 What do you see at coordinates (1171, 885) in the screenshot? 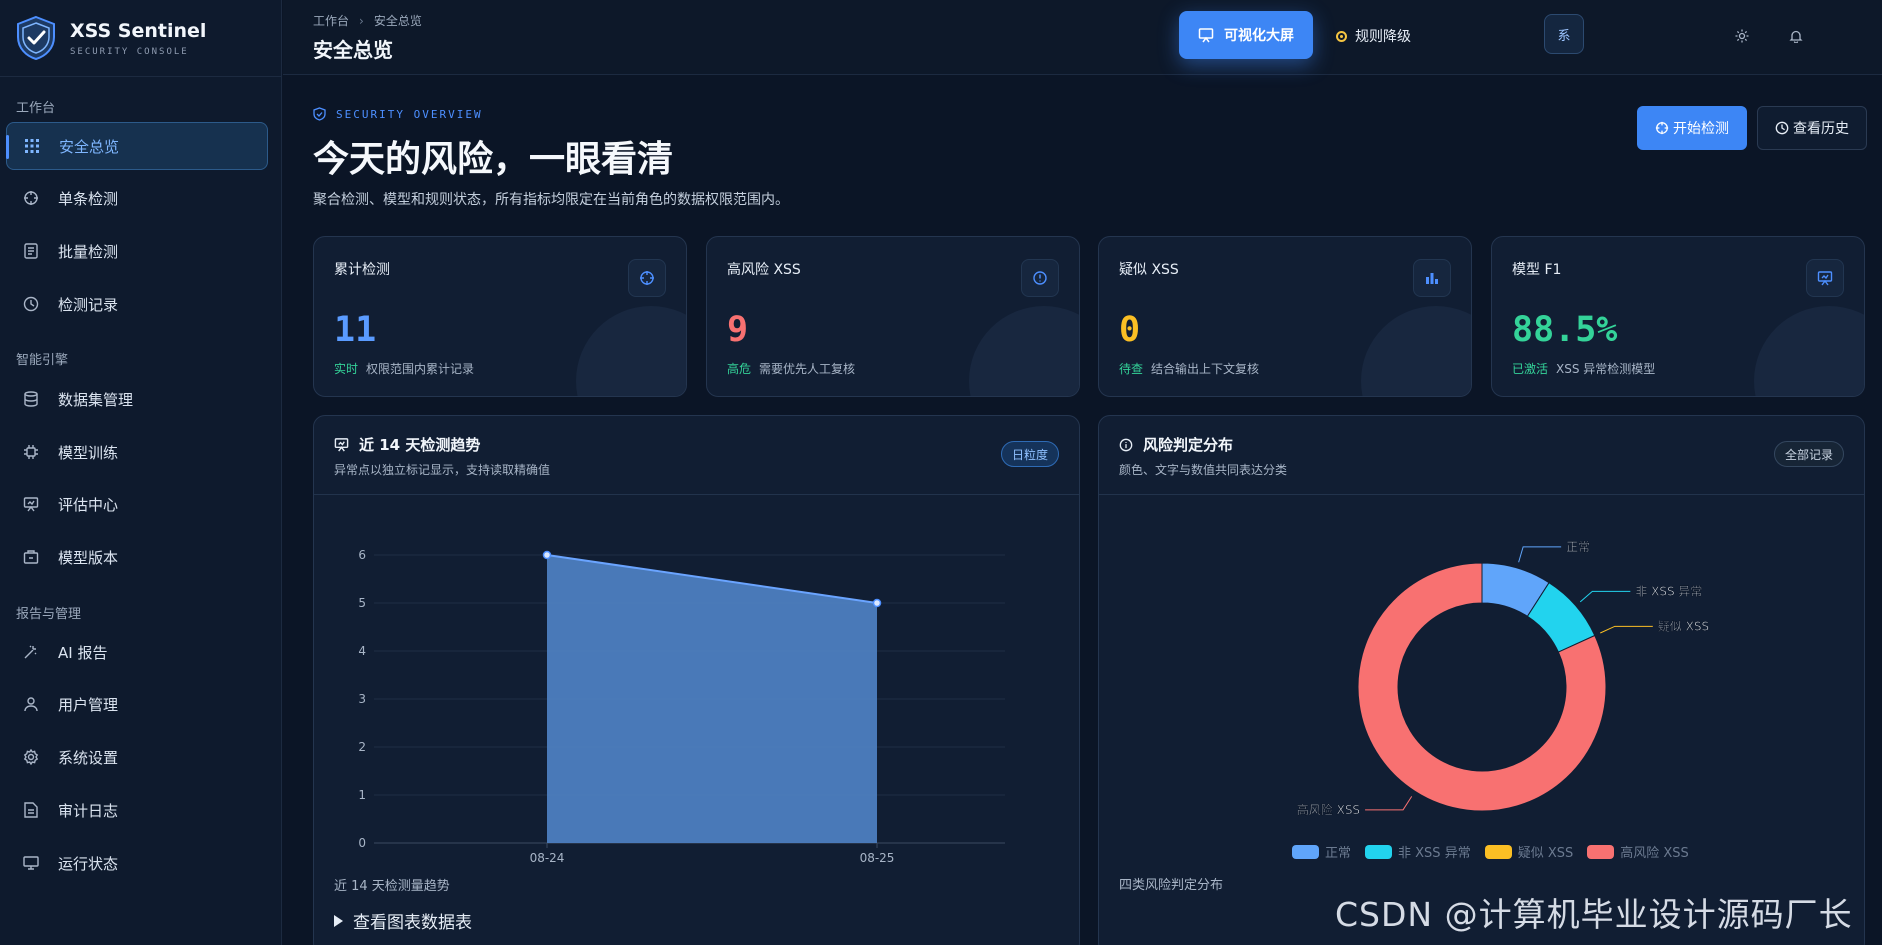
I see `risk-chart-caption: 四类风险判定分布` at bounding box center [1171, 885].